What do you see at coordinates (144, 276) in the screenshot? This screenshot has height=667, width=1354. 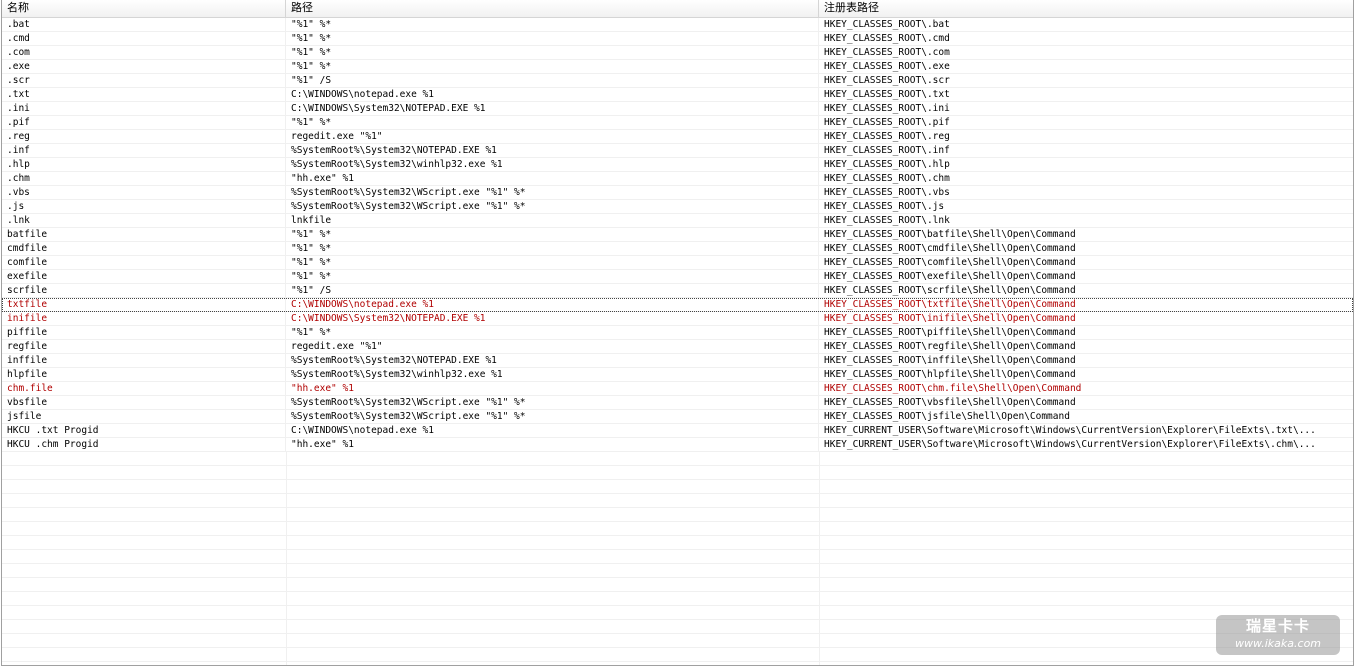 I see `cell-name: exefile` at bounding box center [144, 276].